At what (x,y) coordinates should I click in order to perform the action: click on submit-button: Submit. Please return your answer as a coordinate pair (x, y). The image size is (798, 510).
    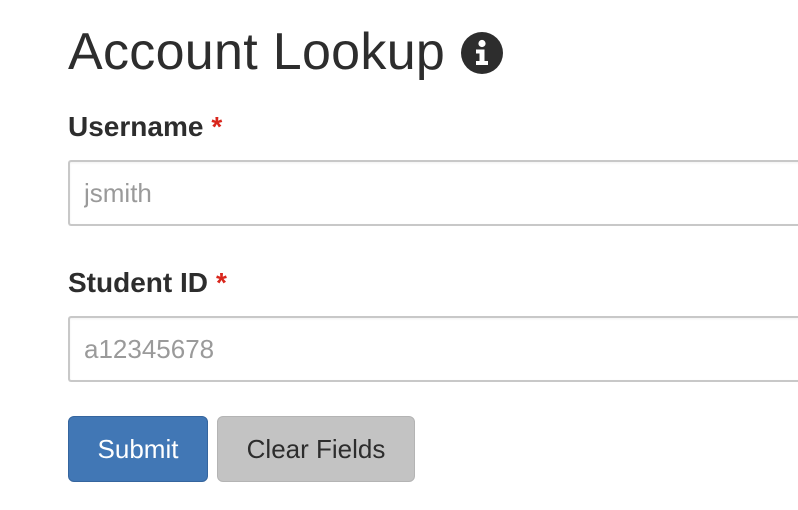
    Looking at the image, I should click on (138, 449).